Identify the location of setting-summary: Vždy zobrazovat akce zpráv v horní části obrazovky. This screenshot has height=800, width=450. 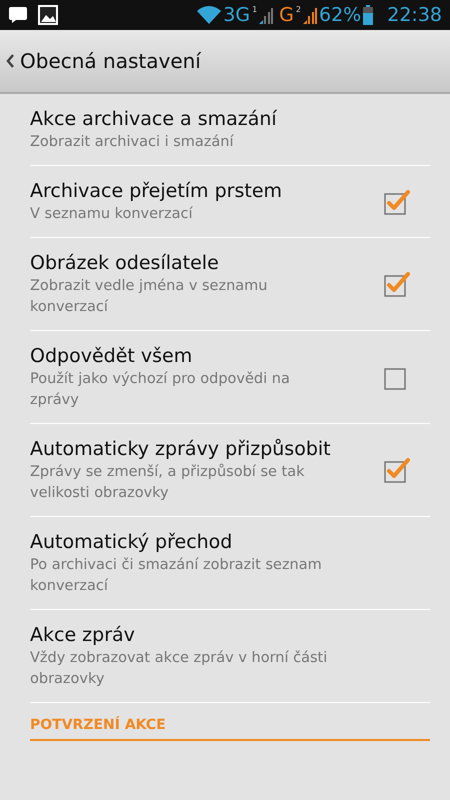
(179, 669).